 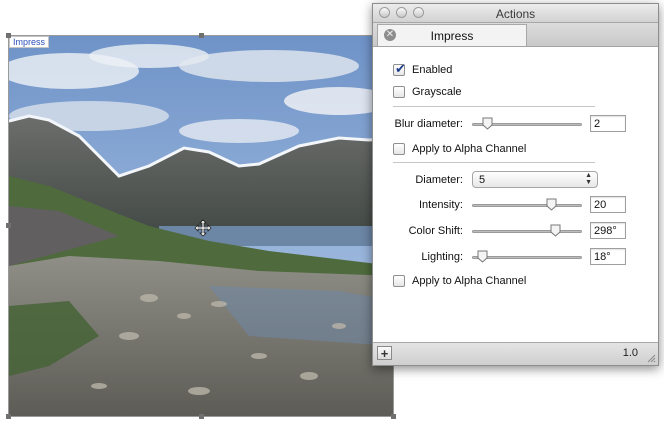 I want to click on intensity-slider, so click(x=527, y=205).